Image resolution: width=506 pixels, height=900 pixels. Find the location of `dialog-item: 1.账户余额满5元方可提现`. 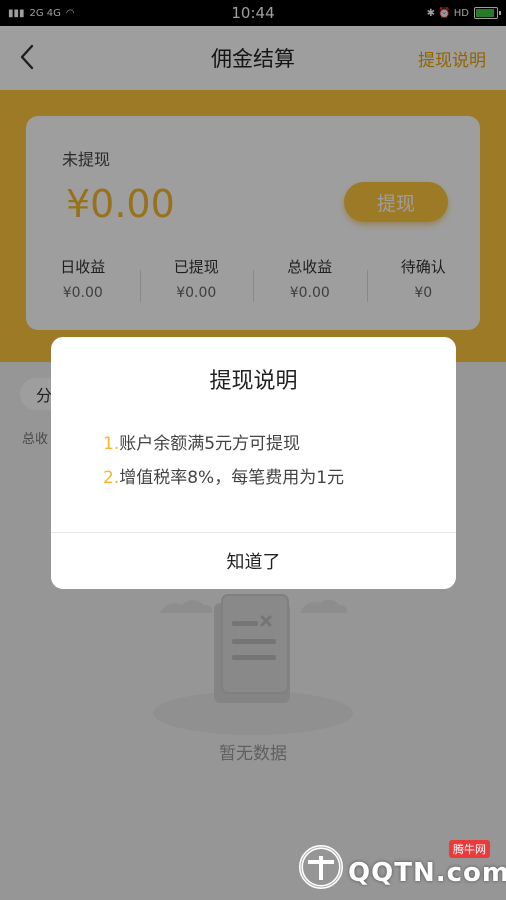

dialog-item: 1.账户余额满5元方可提现 is located at coordinates (269, 444).